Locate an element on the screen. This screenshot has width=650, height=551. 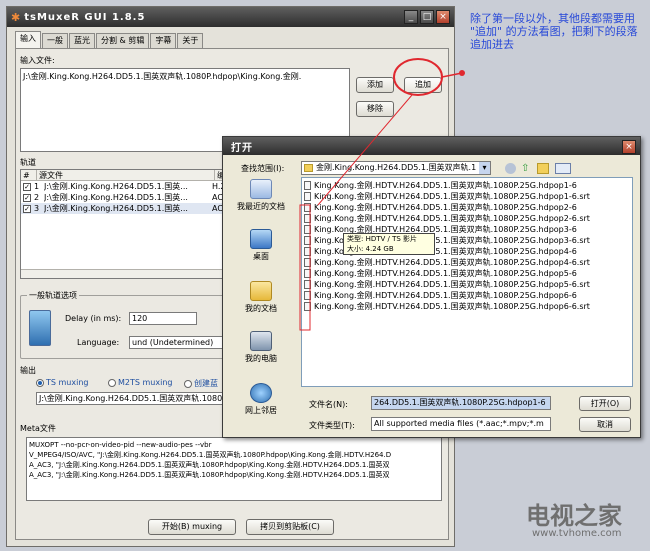
copy-to-clipboard-button: 拷贝到剪贴板(C) is located at coordinates (290, 527).